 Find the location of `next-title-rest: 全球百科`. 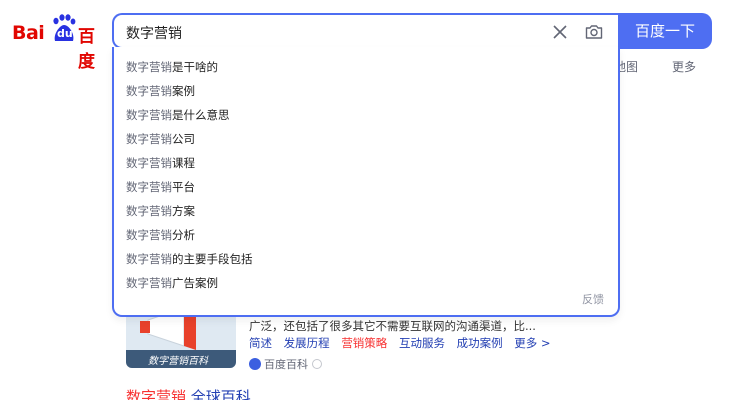

next-title-rest: 全球百科 is located at coordinates (218, 394).